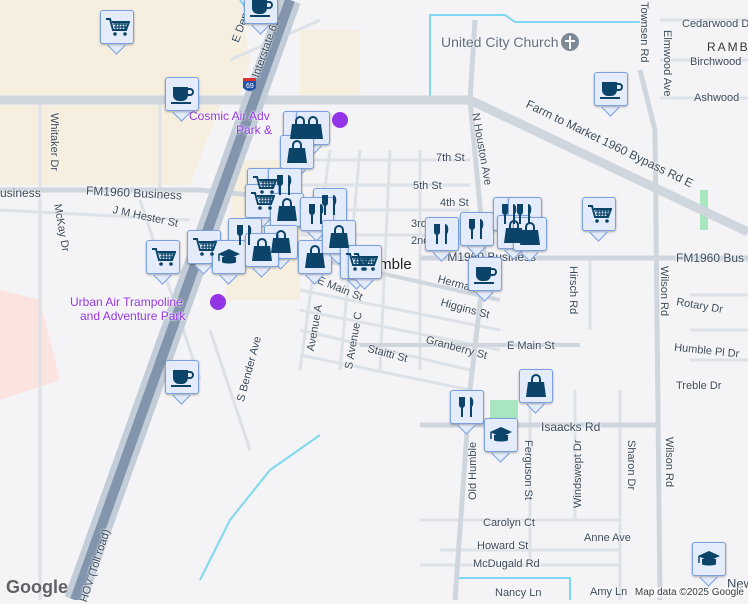 This screenshot has height=604, width=748. Describe the element at coordinates (20, 193) in the screenshot. I see `street-business-left: usiness` at that location.